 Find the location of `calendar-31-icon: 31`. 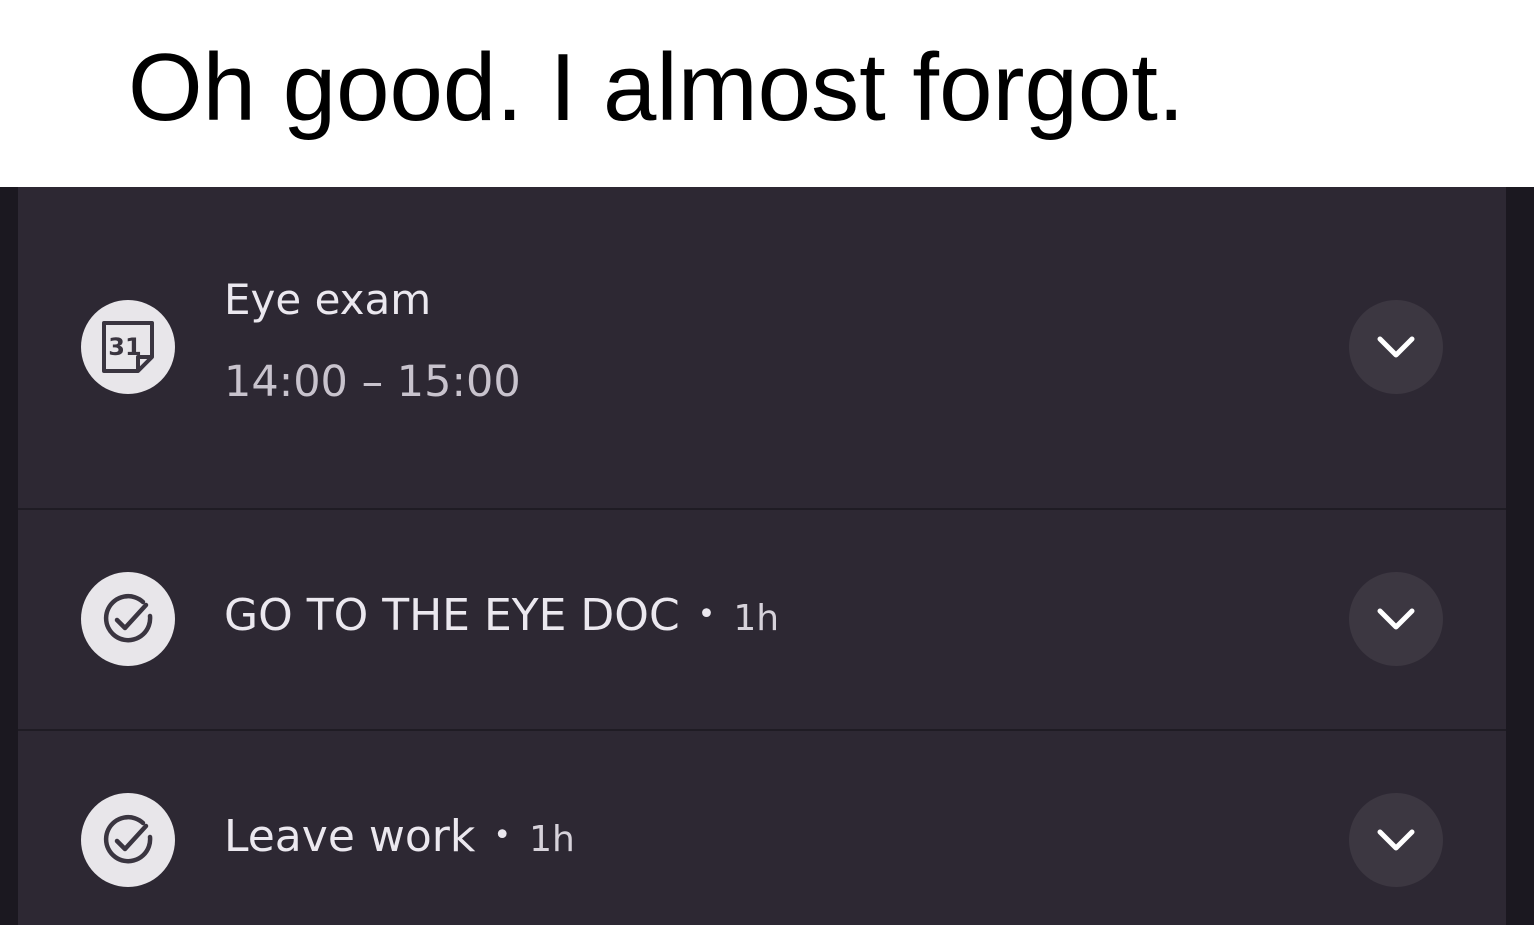

calendar-31-icon: 31 is located at coordinates (128, 347).